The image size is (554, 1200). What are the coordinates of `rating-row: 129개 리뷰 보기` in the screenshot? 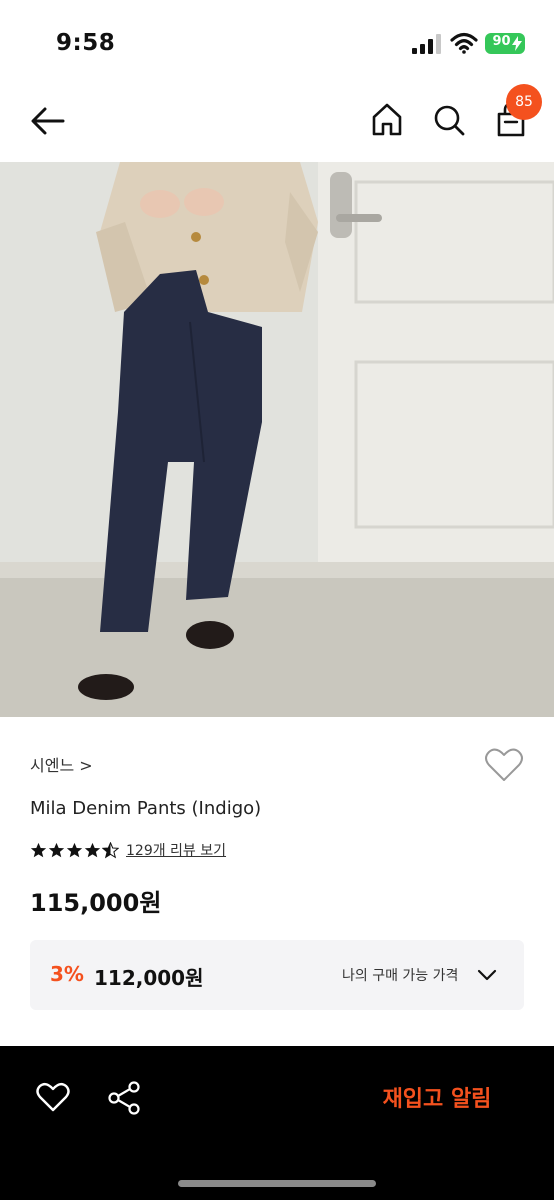 It's located at (128, 850).